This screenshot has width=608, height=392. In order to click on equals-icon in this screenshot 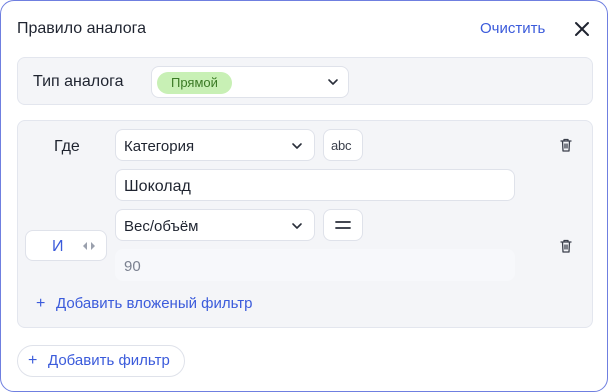, I will do `click(343, 225)`.